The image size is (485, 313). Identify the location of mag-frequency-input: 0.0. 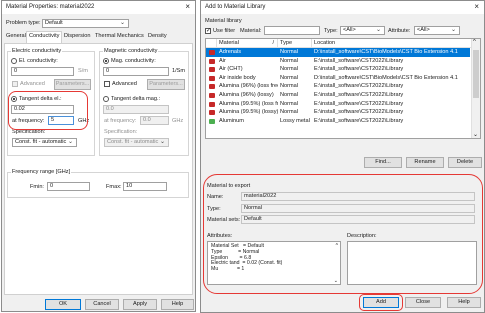
(154, 120).